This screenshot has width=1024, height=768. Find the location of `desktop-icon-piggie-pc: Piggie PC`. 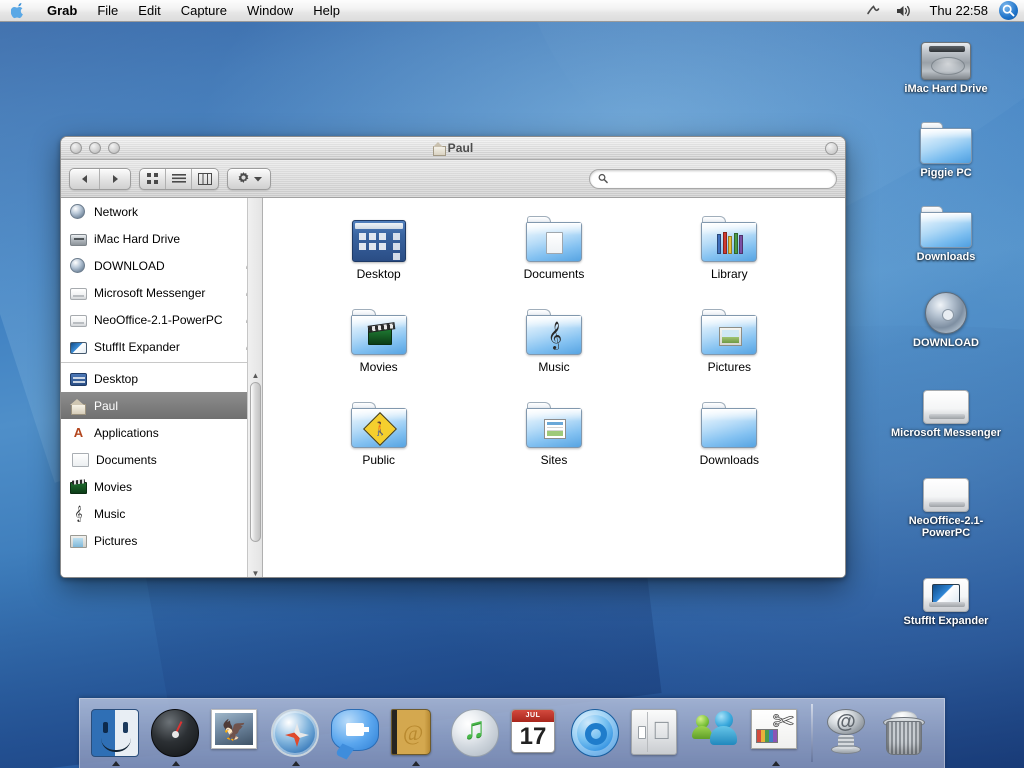

desktop-icon-piggie-pc: Piggie PC is located at coordinates (946, 145).